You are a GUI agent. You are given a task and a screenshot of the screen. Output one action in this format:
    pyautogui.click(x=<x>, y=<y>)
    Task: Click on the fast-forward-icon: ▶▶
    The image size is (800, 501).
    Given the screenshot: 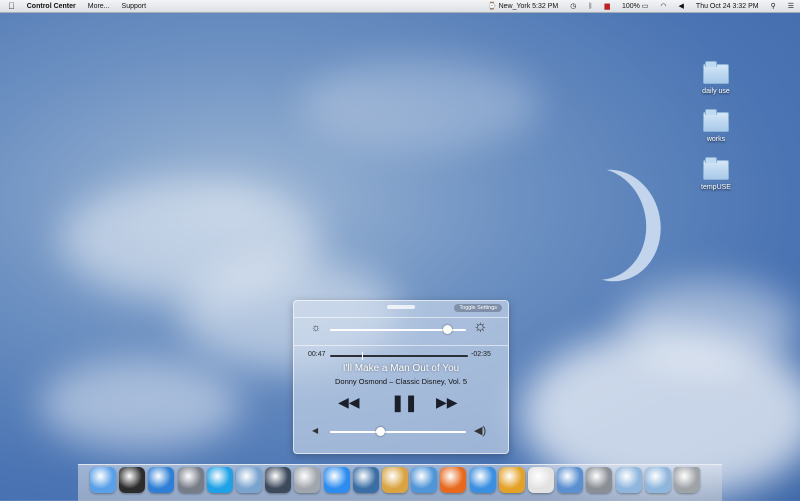 What is the action you would take?
    pyautogui.click(x=447, y=402)
    